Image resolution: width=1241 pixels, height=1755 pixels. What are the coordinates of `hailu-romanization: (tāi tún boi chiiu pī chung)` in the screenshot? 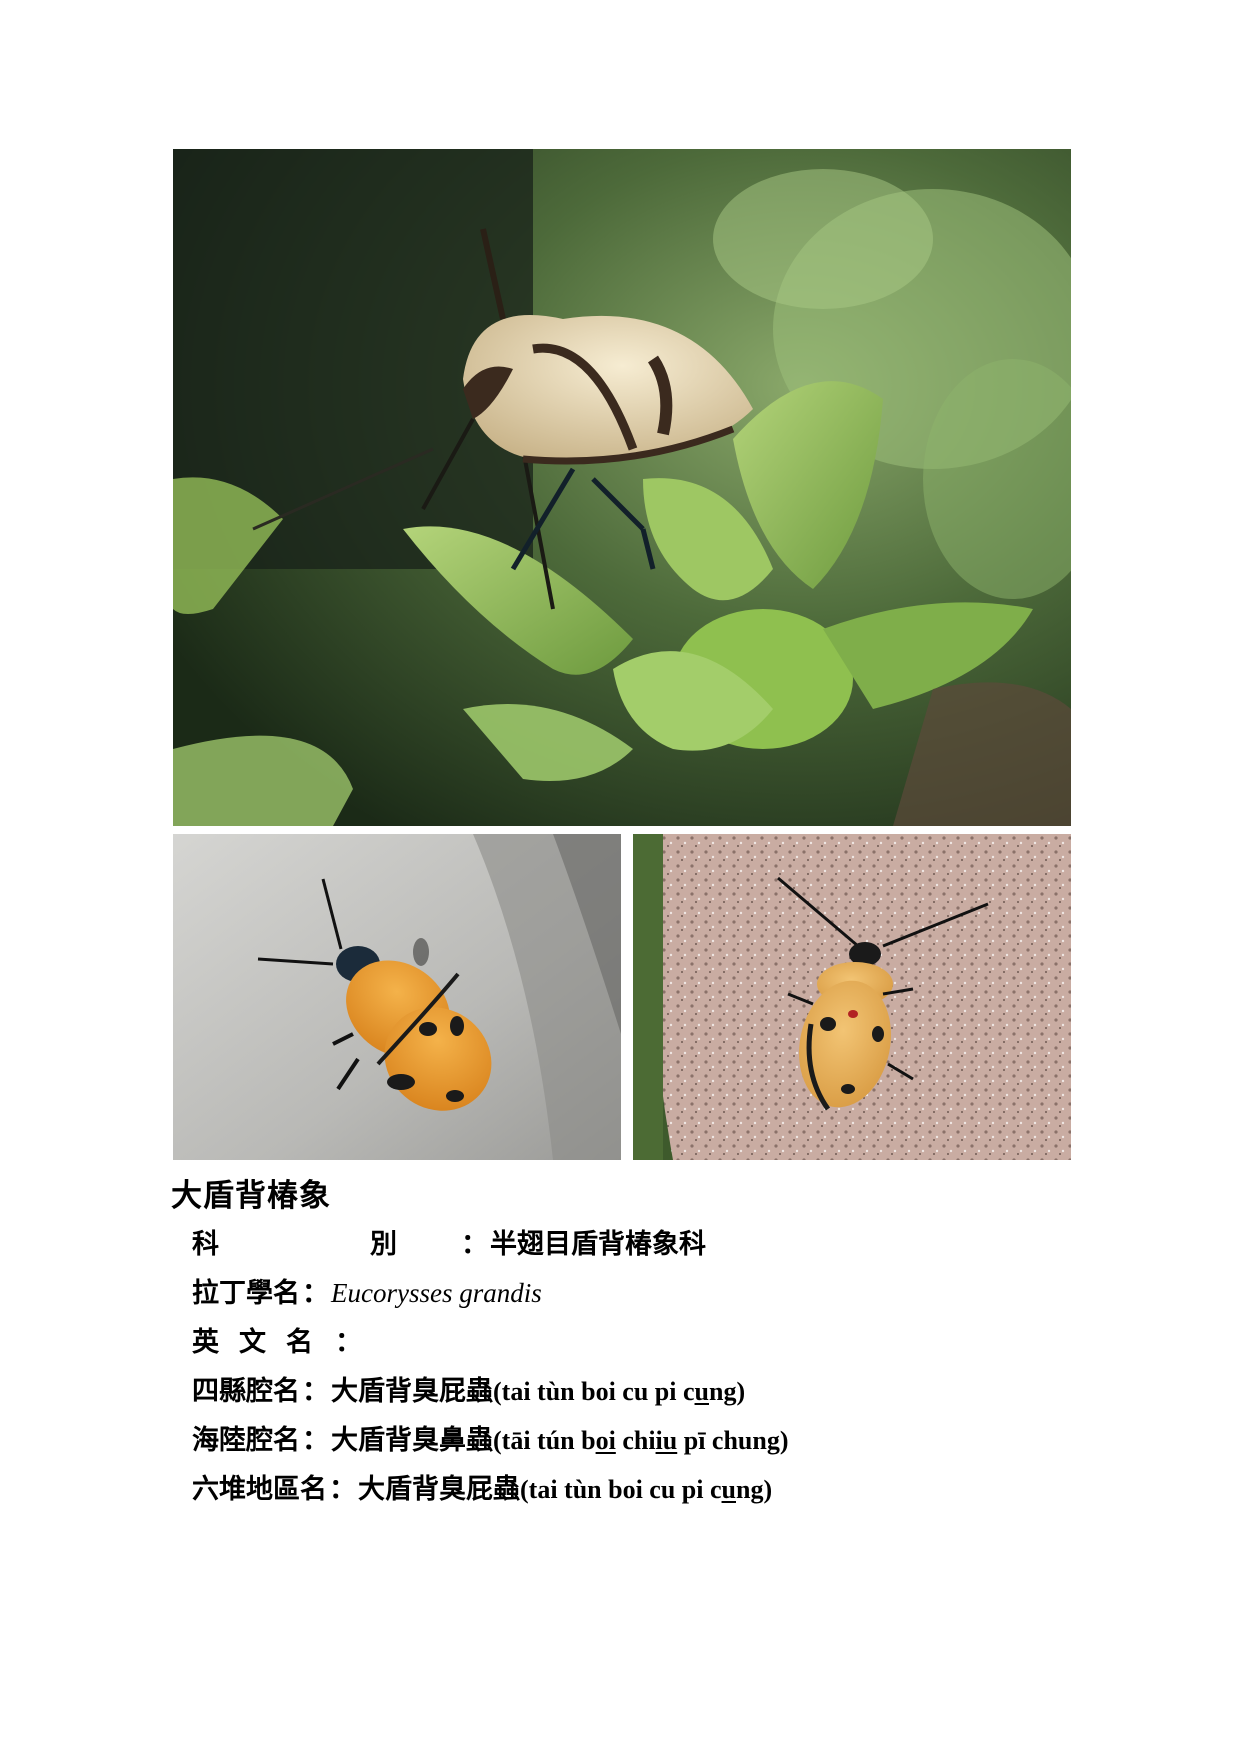 It's located at (641, 1440).